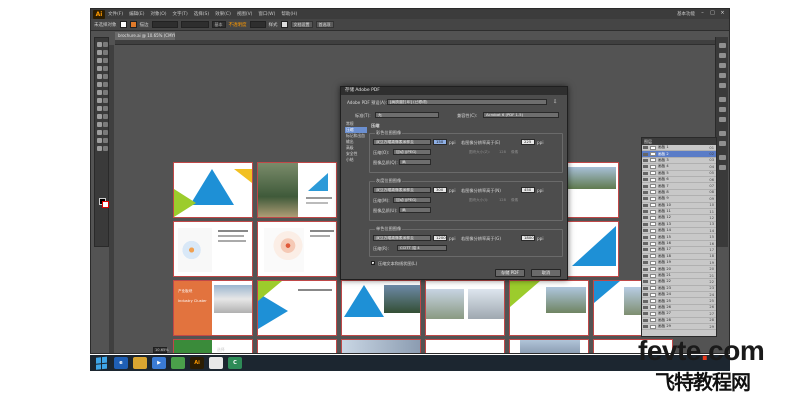 The image size is (800, 396). Describe the element at coordinates (324, 24) in the screenshot. I see `preferences-button: 首选项` at that location.